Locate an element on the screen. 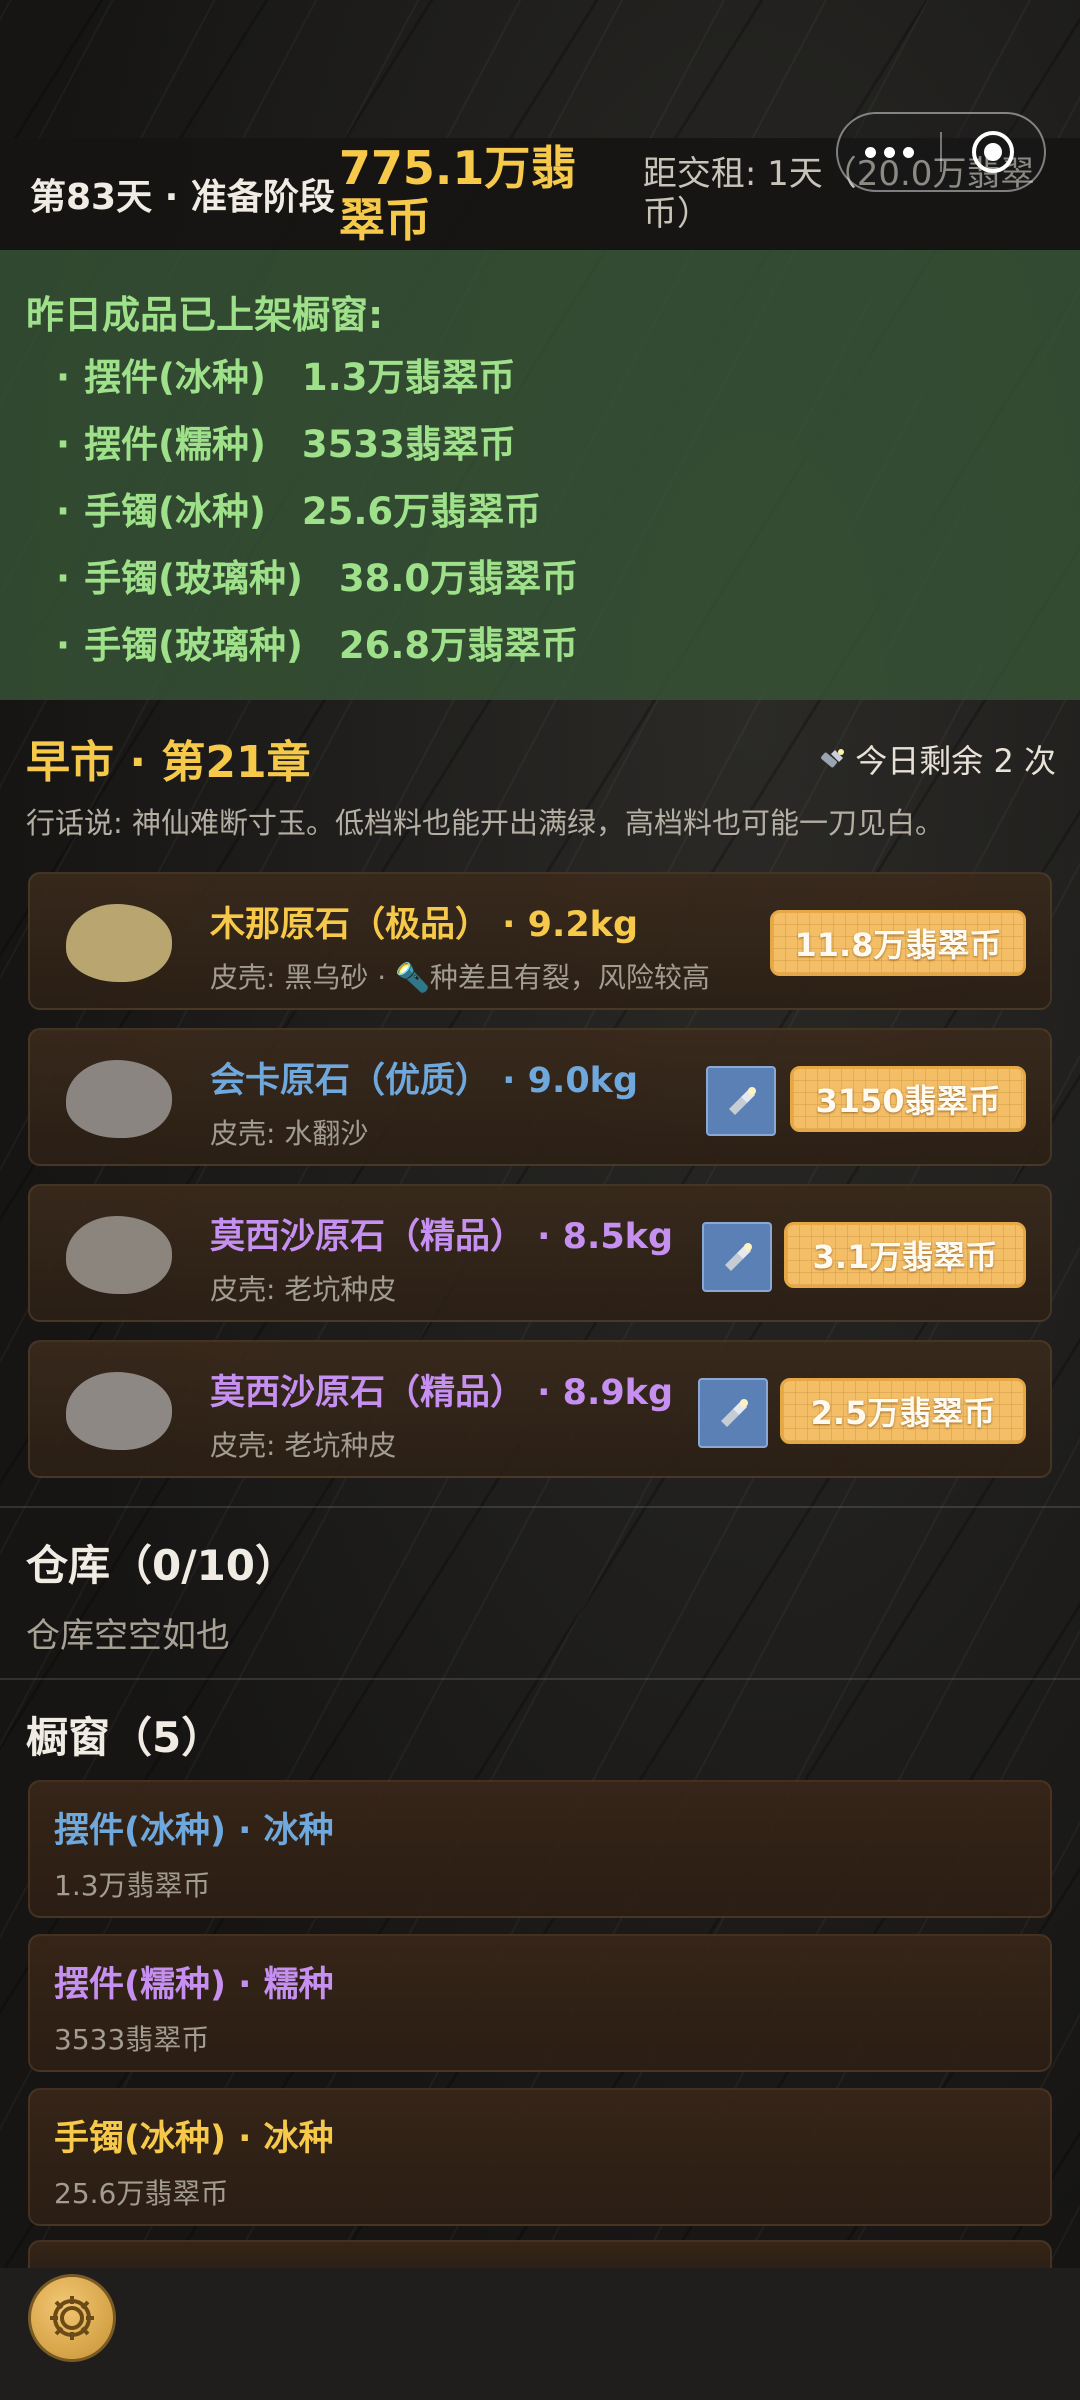 The image size is (1080, 2400). buy-price-button: 2.5万翡翠币 is located at coordinates (903, 1411).